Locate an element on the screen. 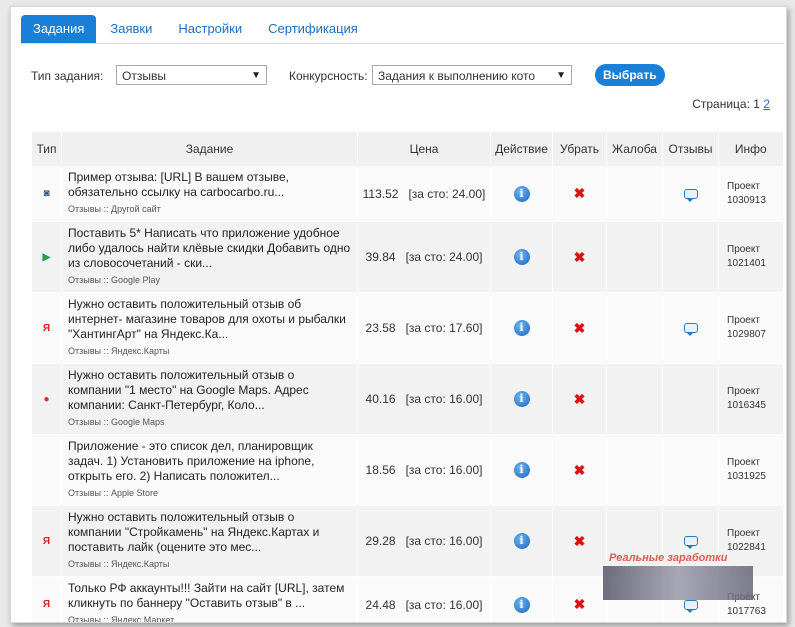  task-category: Отзывы :: Apple Store is located at coordinates (113, 493).